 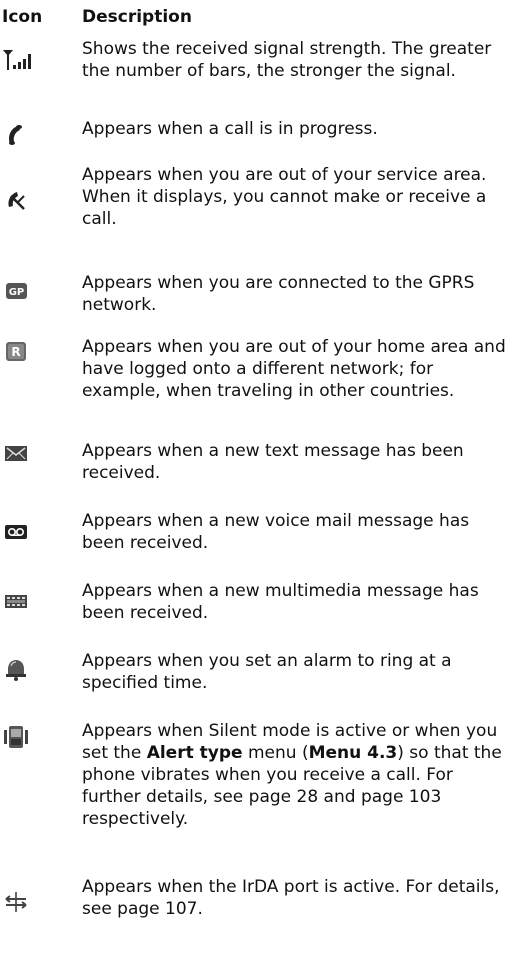 I want to click on irda-icon, so click(x=35, y=910).